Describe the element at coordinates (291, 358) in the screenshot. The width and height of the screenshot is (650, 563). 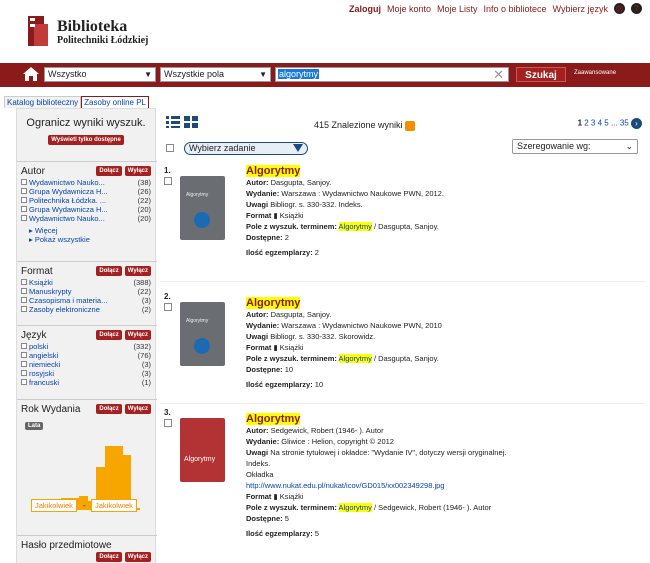
I see `label: Pole z wyszuk. terminem:` at that location.